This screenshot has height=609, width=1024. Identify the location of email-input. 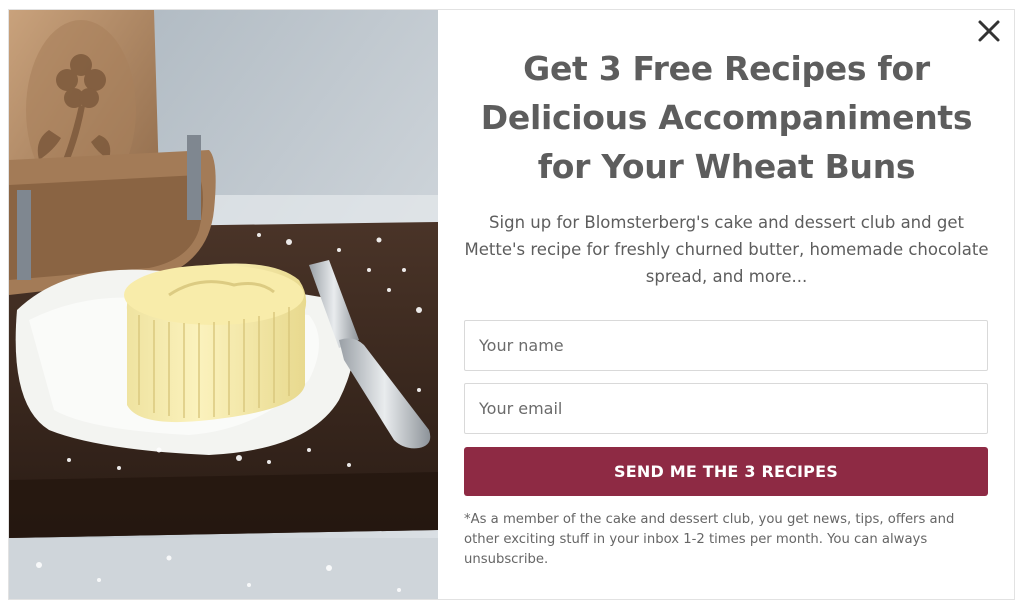
(726, 408).